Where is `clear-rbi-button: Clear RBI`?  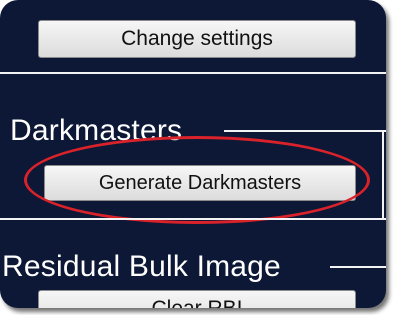
clear-rbi-button: Clear RBI is located at coordinates (197, 299).